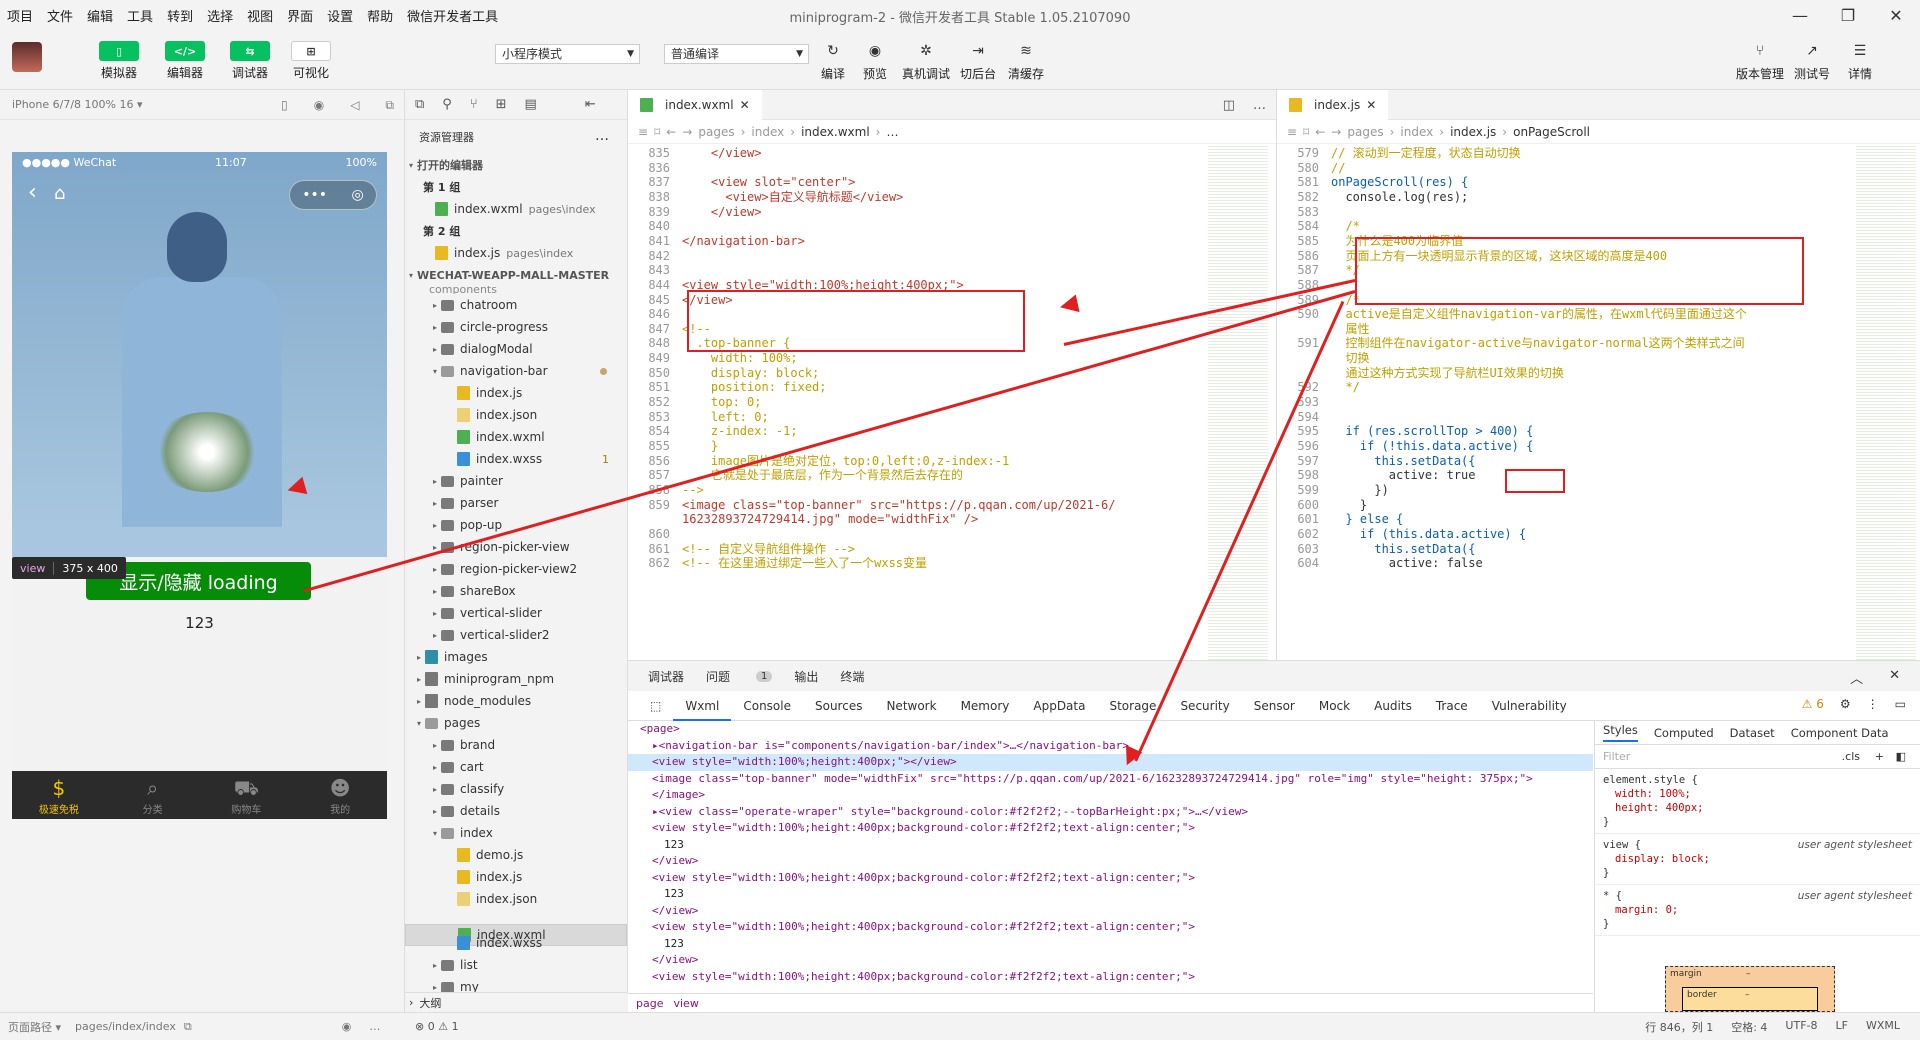 The width and height of the screenshot is (1920, 1040). Describe the element at coordinates (1752, 733) in the screenshot. I see `style-tab-2: Dataset` at that location.